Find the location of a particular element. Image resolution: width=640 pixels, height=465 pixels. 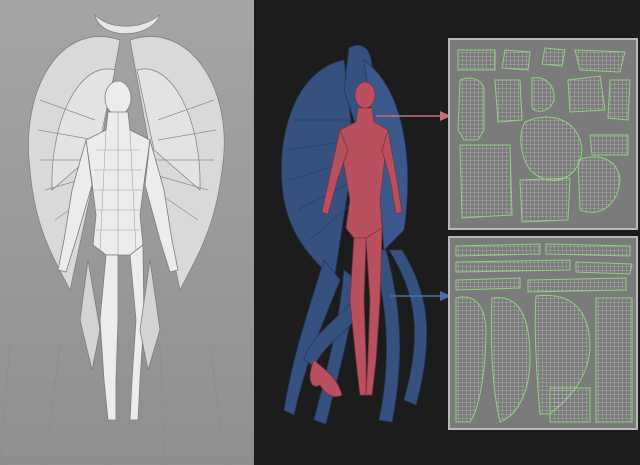

uv-islands-top is located at coordinates (544, 135).